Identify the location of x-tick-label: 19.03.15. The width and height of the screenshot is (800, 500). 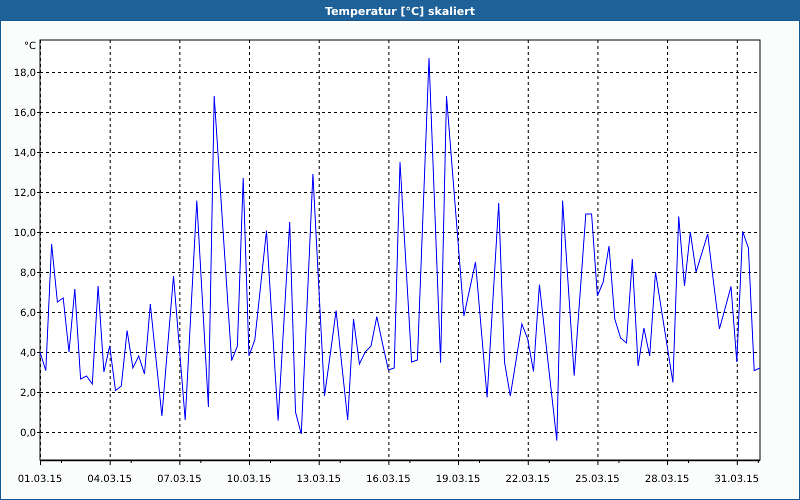
(458, 479).